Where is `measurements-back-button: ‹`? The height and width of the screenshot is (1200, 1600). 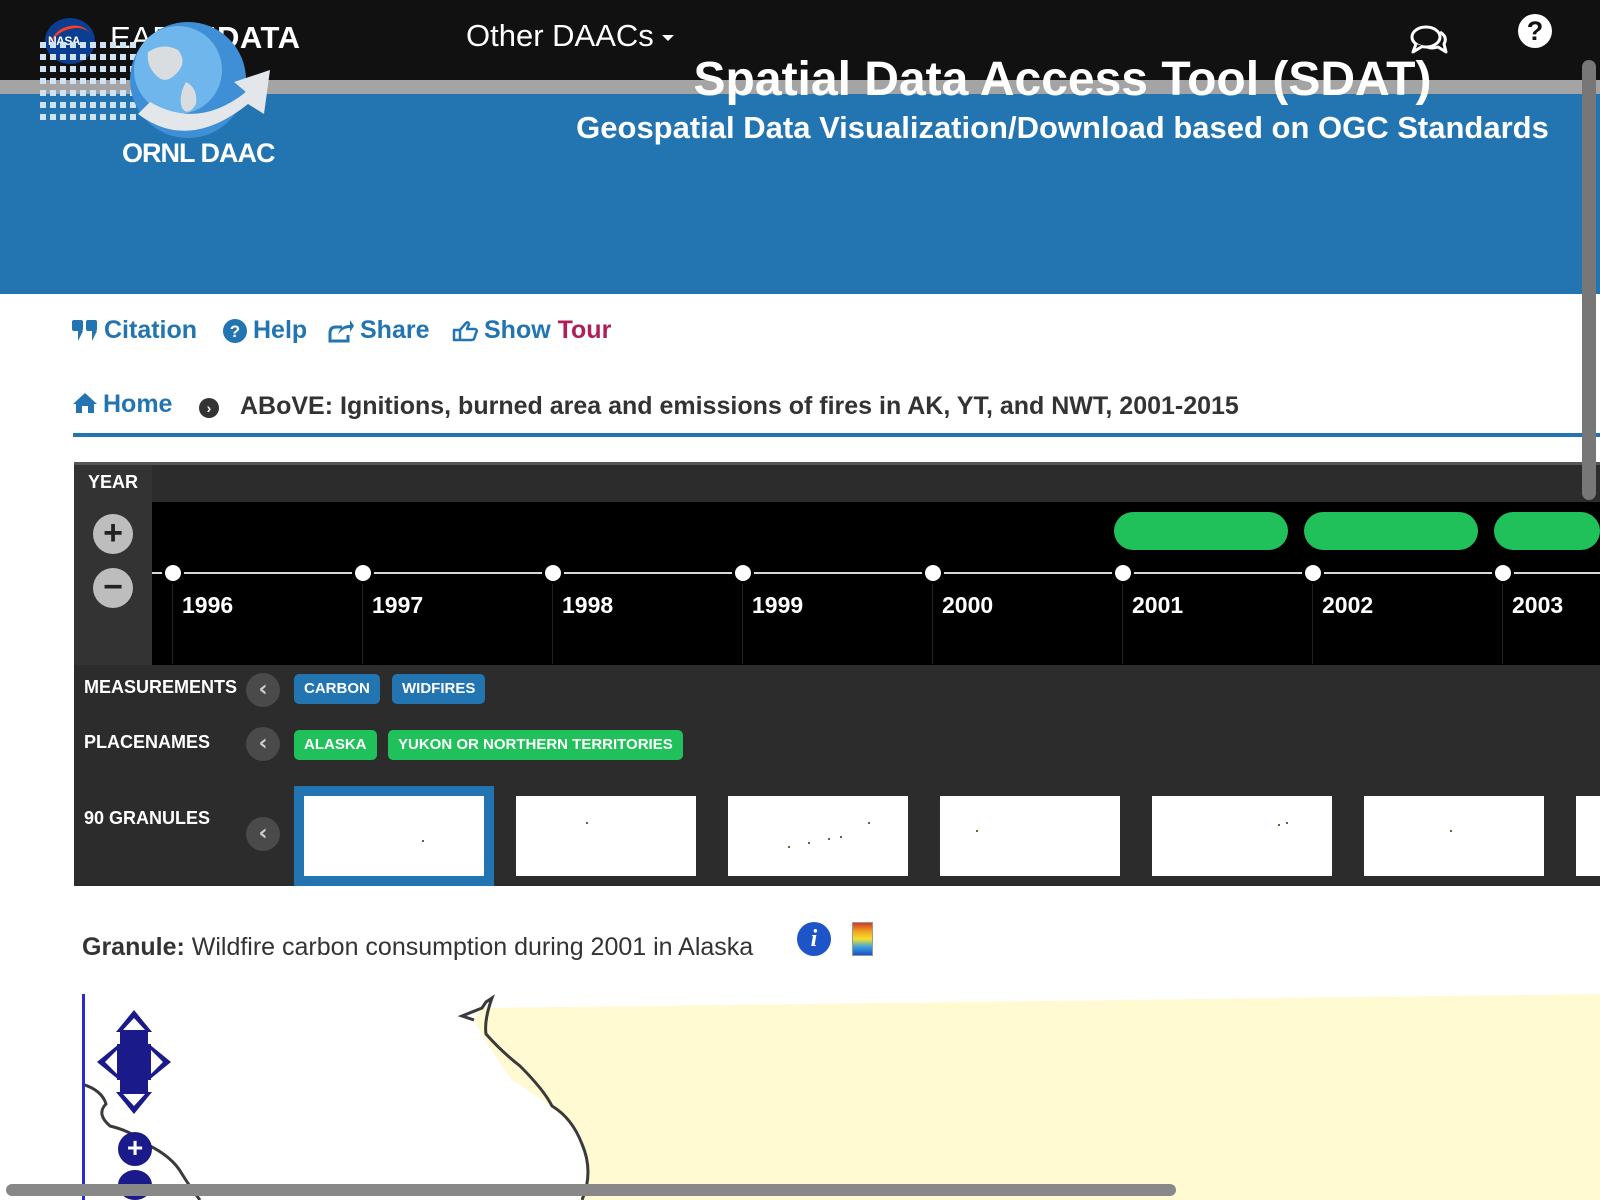
measurements-back-button: ‹ is located at coordinates (263, 690).